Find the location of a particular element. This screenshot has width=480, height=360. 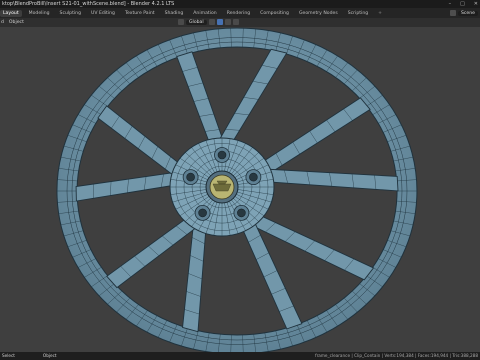

tab-geometry-nodes: Geometry Nodes is located at coordinates (318, 13).